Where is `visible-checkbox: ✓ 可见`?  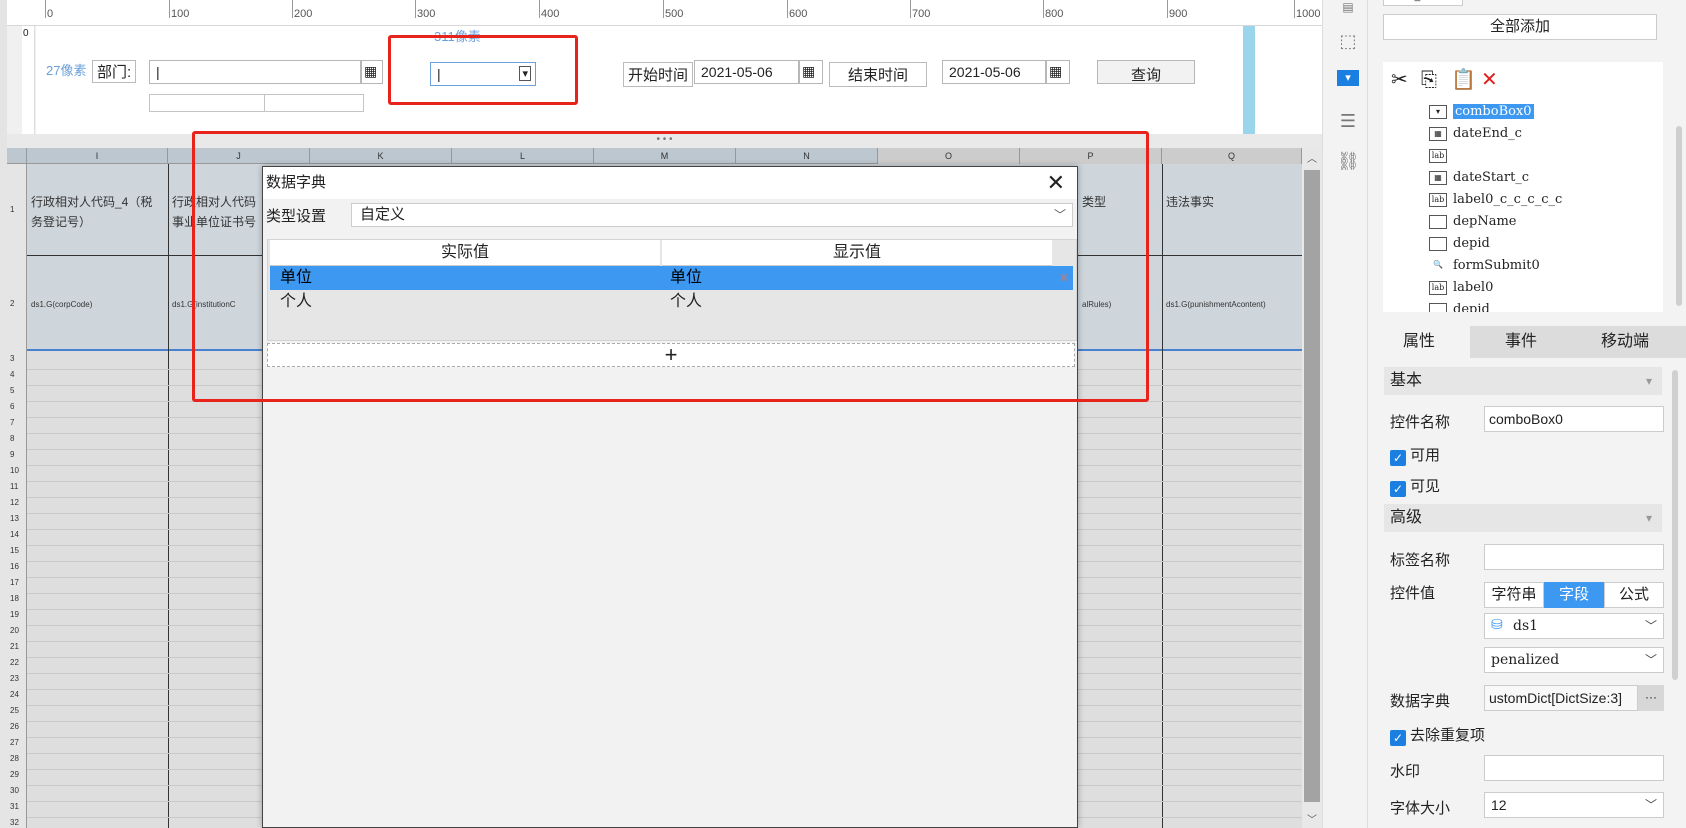 visible-checkbox: ✓ 可见 is located at coordinates (1415, 486).